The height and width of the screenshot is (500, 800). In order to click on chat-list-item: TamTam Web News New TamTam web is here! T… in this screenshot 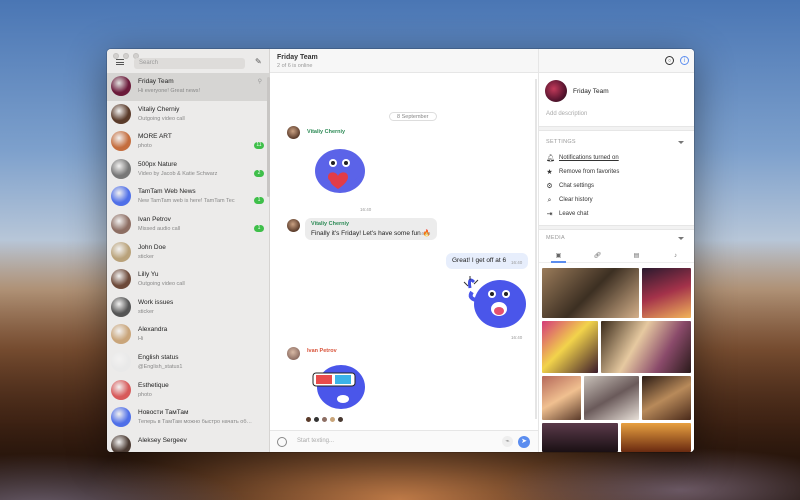, I will do `click(188, 197)`.